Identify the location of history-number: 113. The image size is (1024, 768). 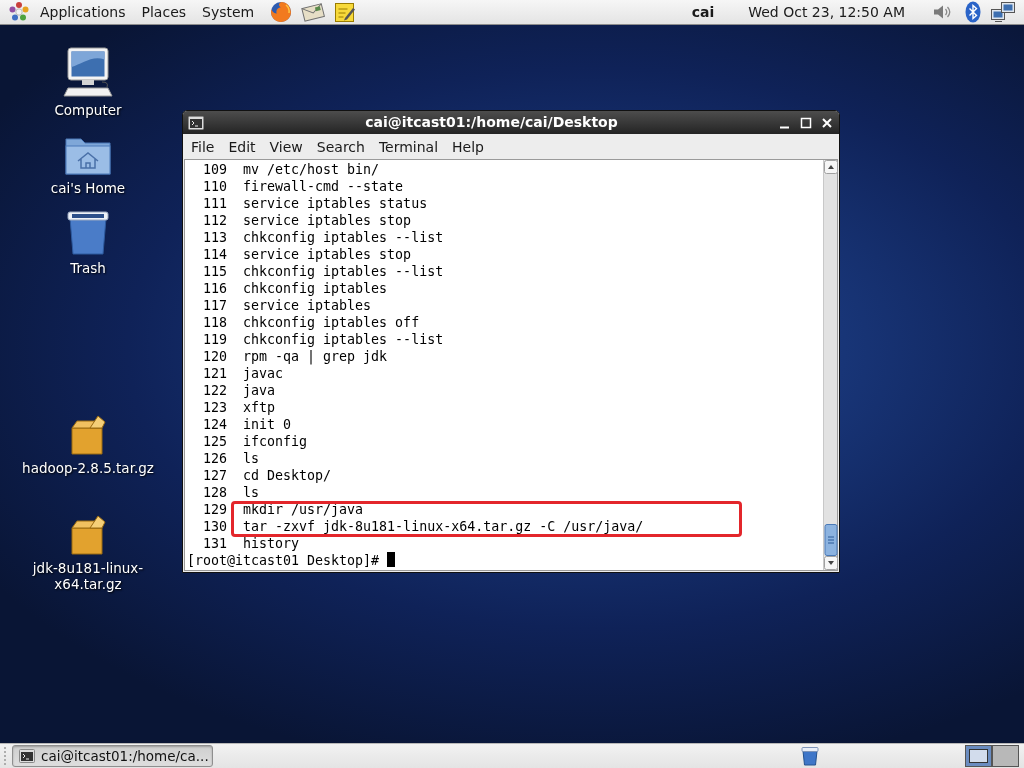
(214, 237).